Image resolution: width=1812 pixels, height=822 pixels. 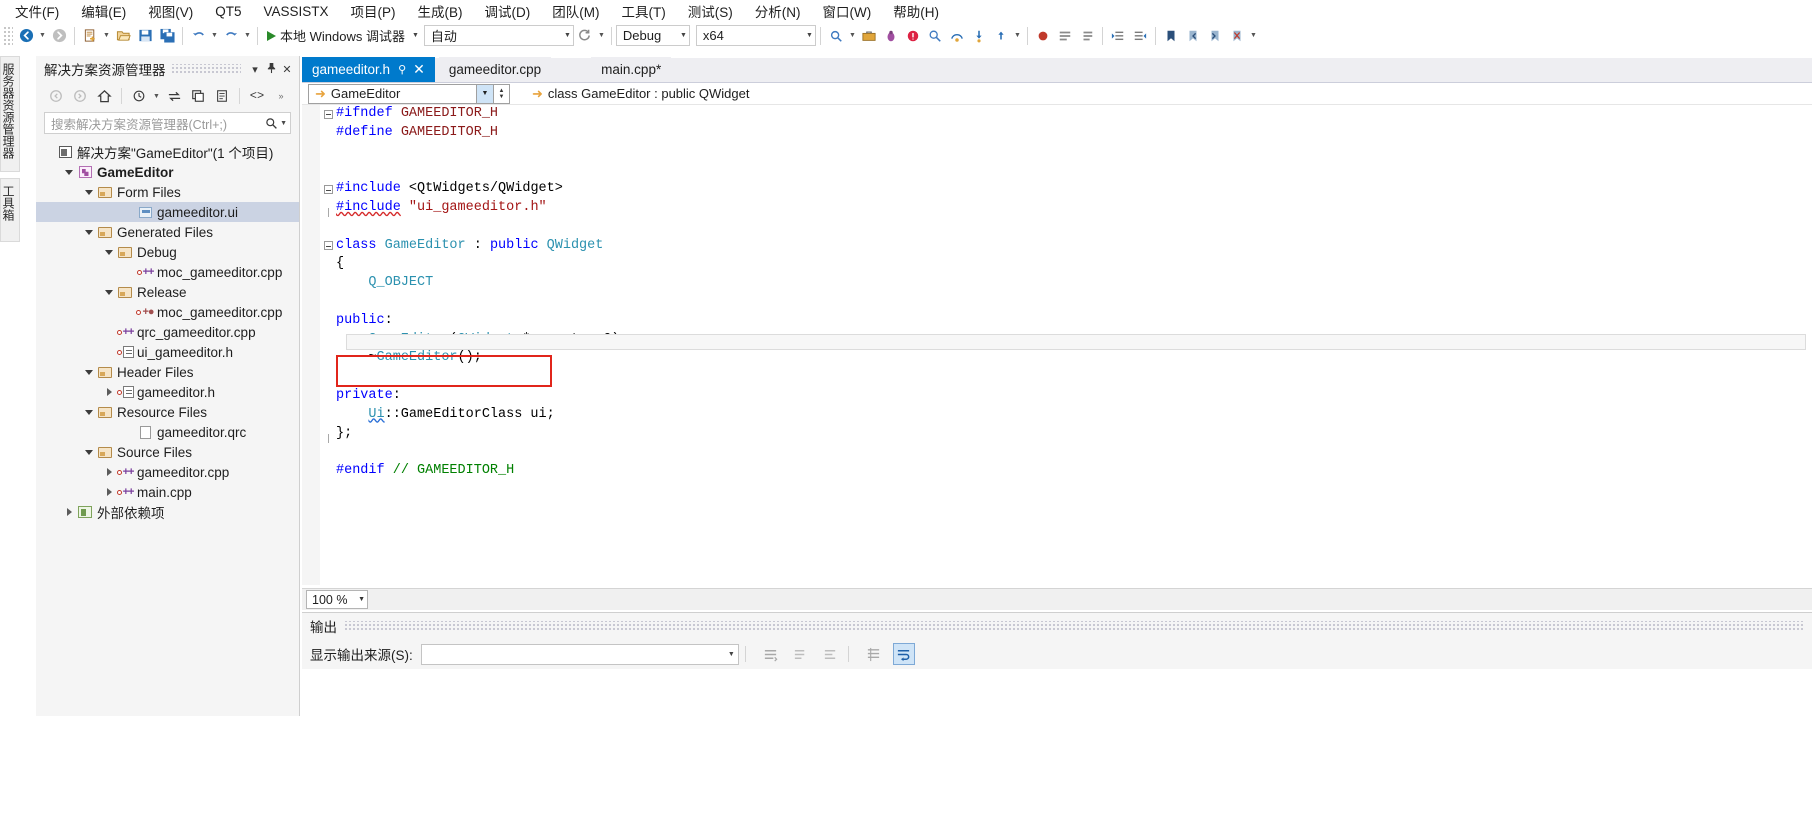 What do you see at coordinates (167, 172) in the screenshot?
I see `tree-item-1: GameEditor` at bounding box center [167, 172].